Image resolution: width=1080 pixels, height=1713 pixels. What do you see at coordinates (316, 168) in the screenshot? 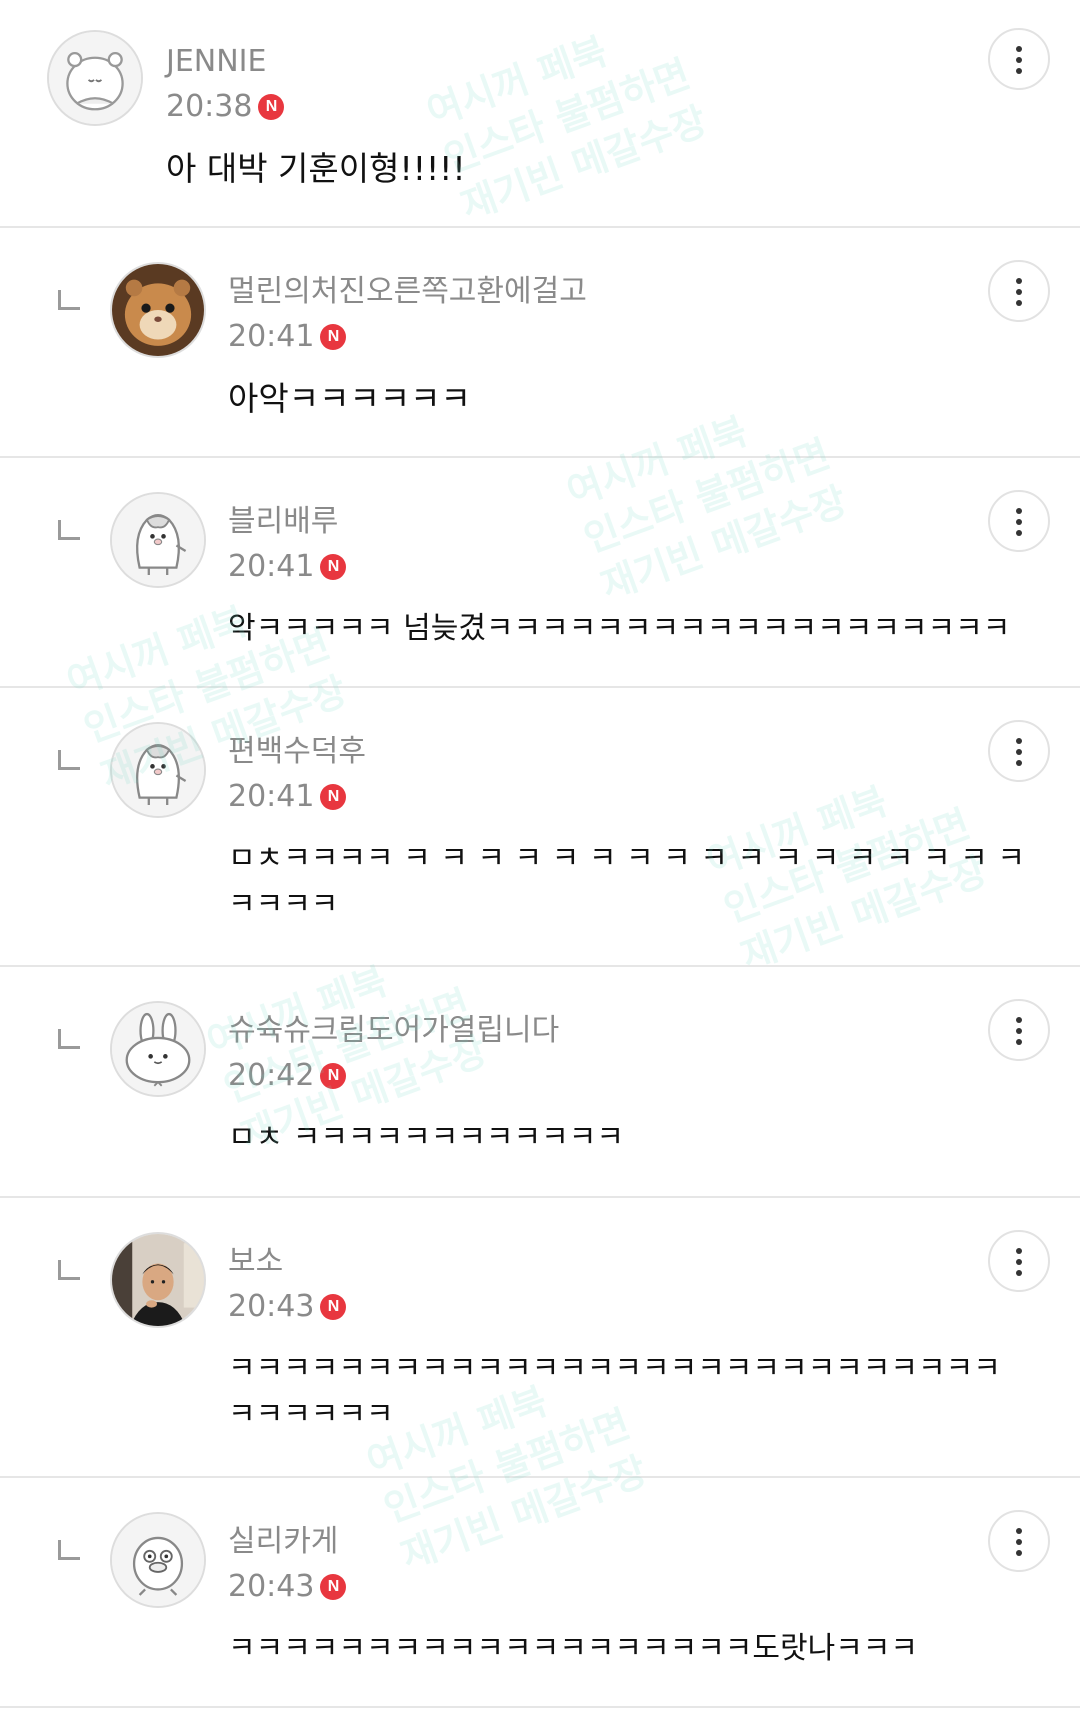
I see `comment-text: 아 대박 기훈이형!!!!!` at bounding box center [316, 168].